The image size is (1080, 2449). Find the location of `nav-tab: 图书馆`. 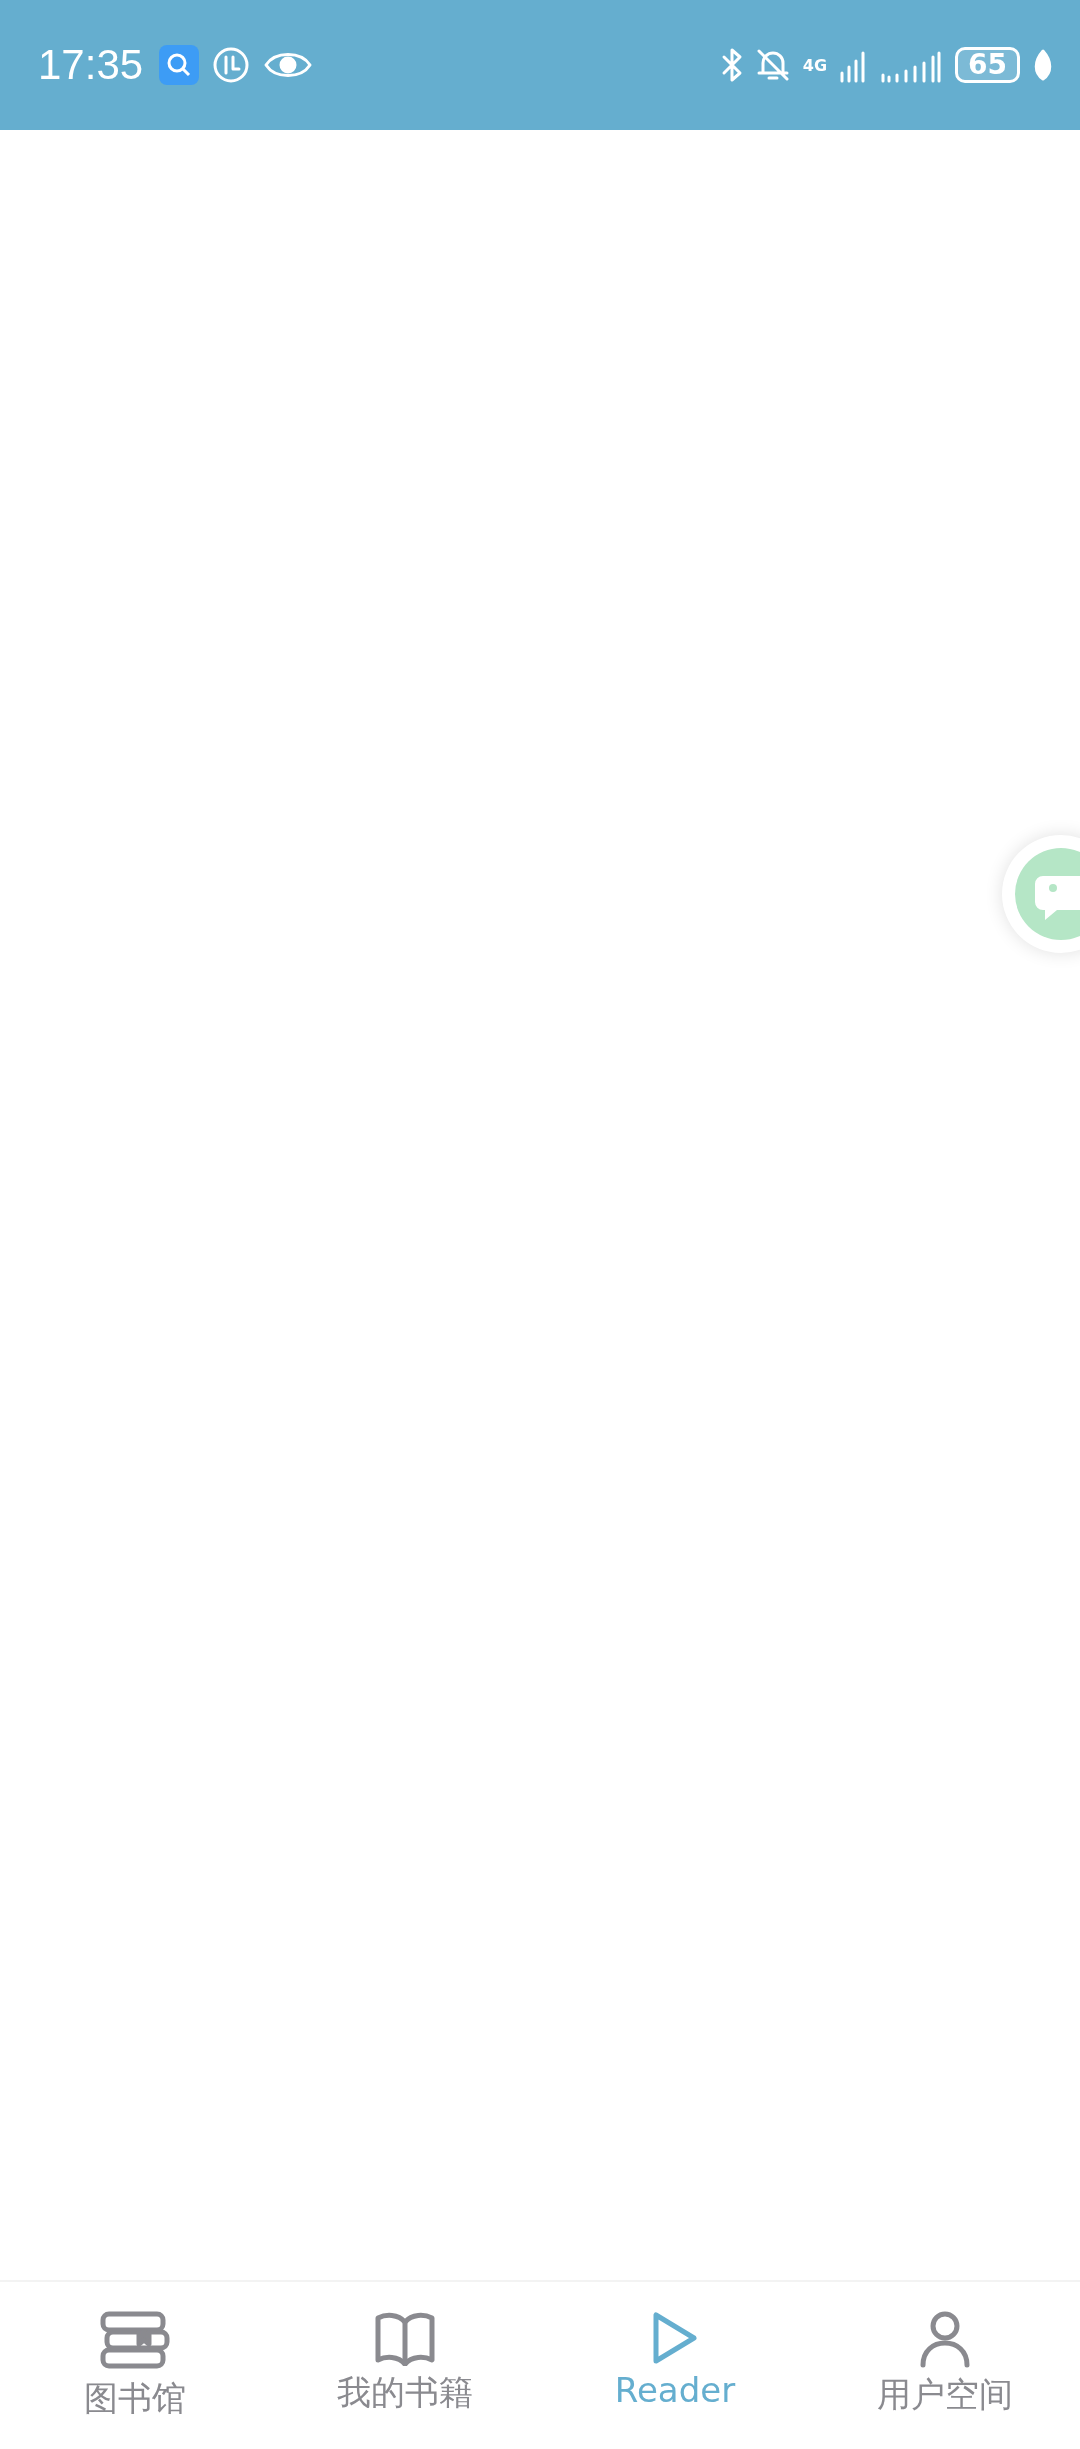

nav-tab: 图书馆 is located at coordinates (135, 2365).